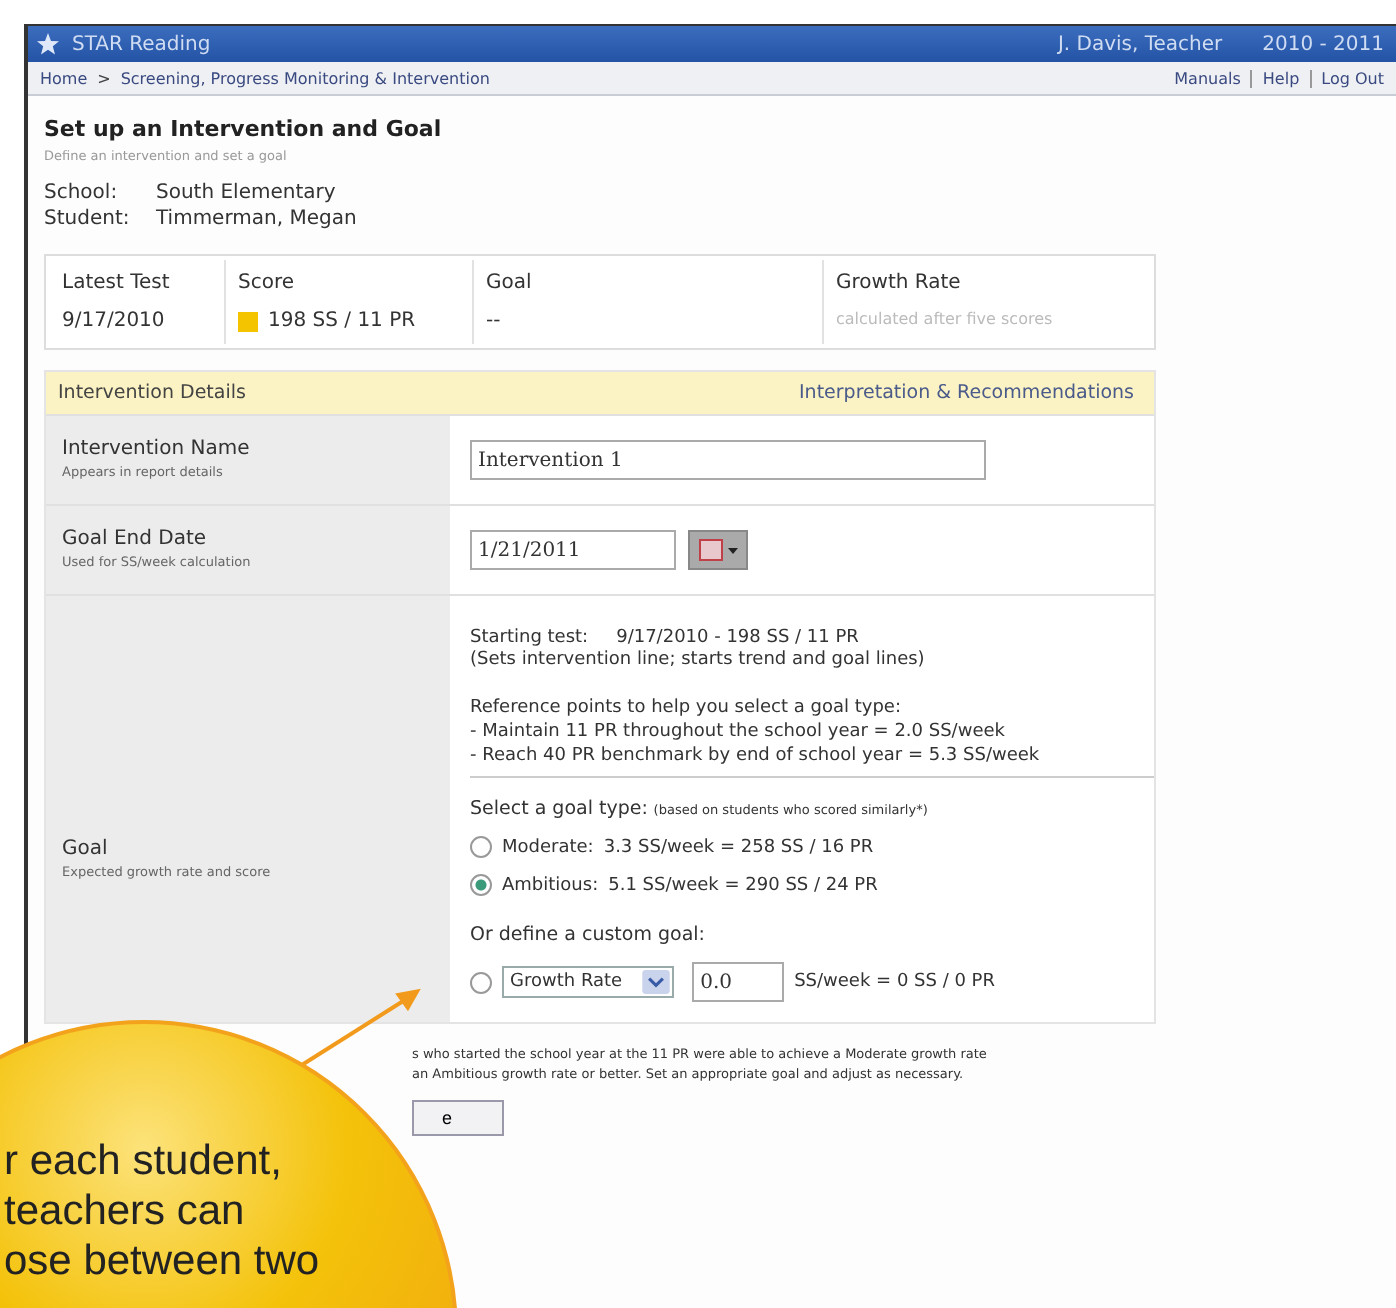 This screenshot has height=1308, width=1396. I want to click on goal-type-heading: Select a goal type:, so click(559, 809).